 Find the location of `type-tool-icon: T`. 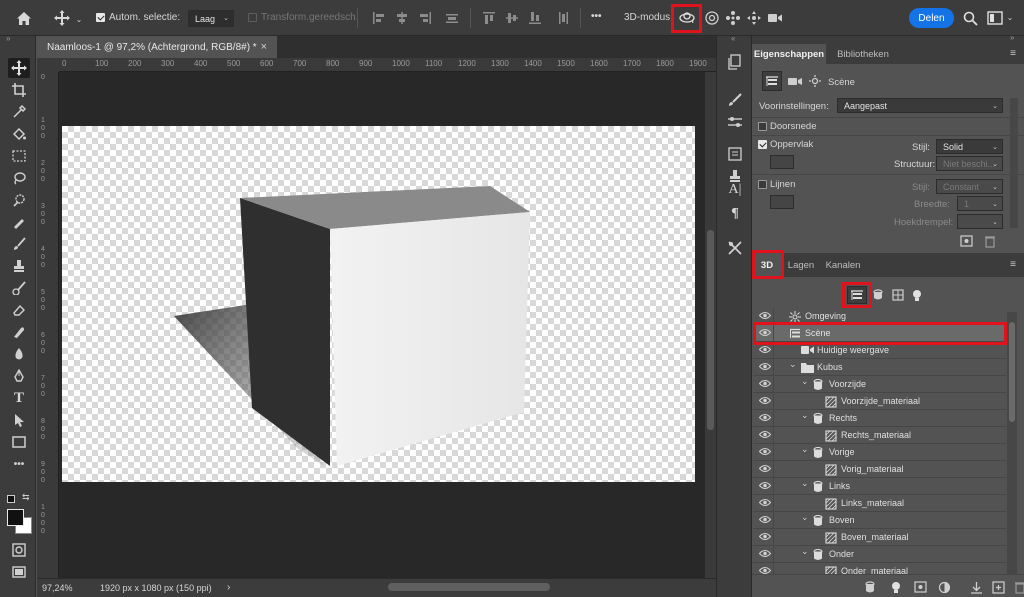

type-tool-icon: T is located at coordinates (19, 398).